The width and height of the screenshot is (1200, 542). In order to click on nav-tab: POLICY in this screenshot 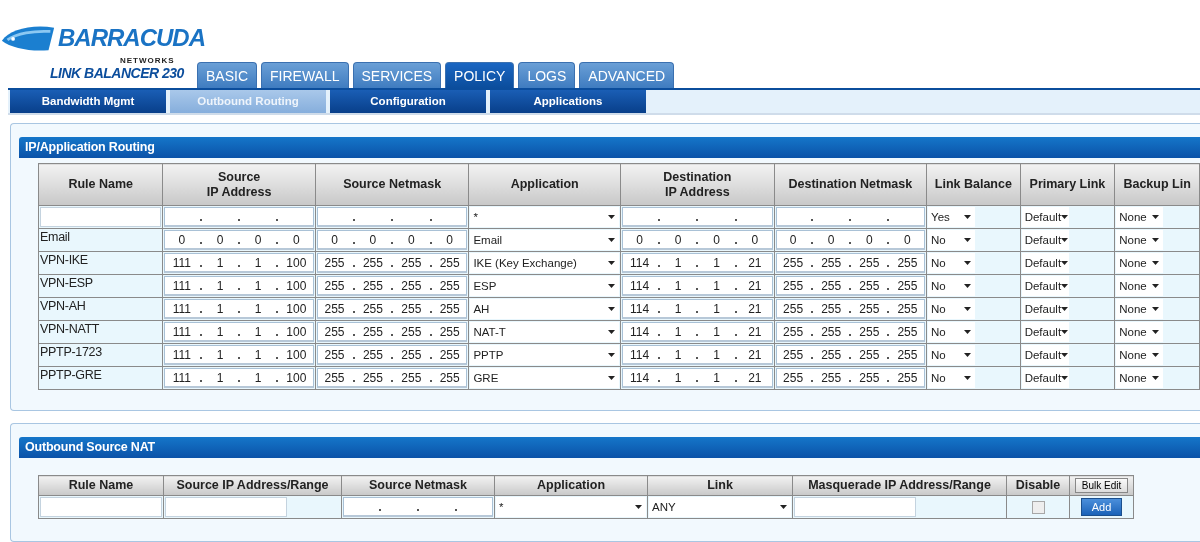, I will do `click(480, 75)`.